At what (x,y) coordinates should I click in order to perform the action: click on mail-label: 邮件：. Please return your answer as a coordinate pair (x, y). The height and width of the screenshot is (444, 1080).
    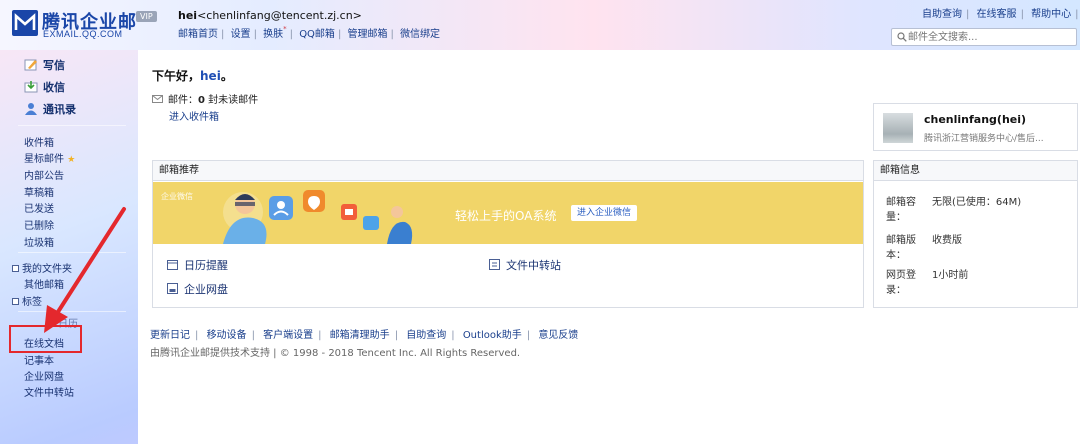
    Looking at the image, I should click on (183, 100).